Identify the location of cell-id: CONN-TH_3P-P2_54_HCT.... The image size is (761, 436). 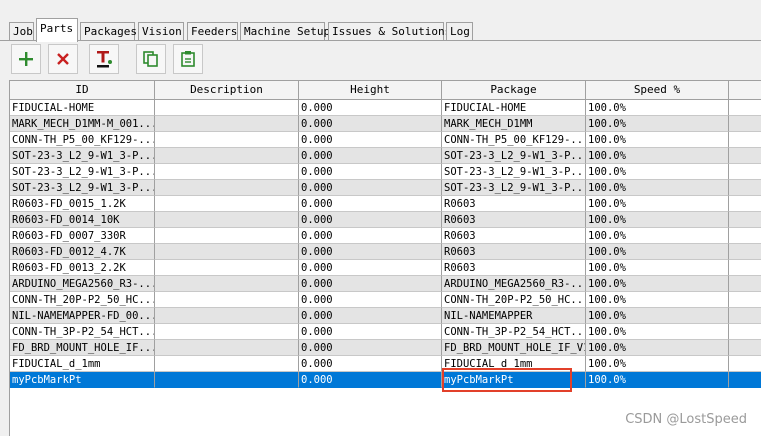
(82, 332).